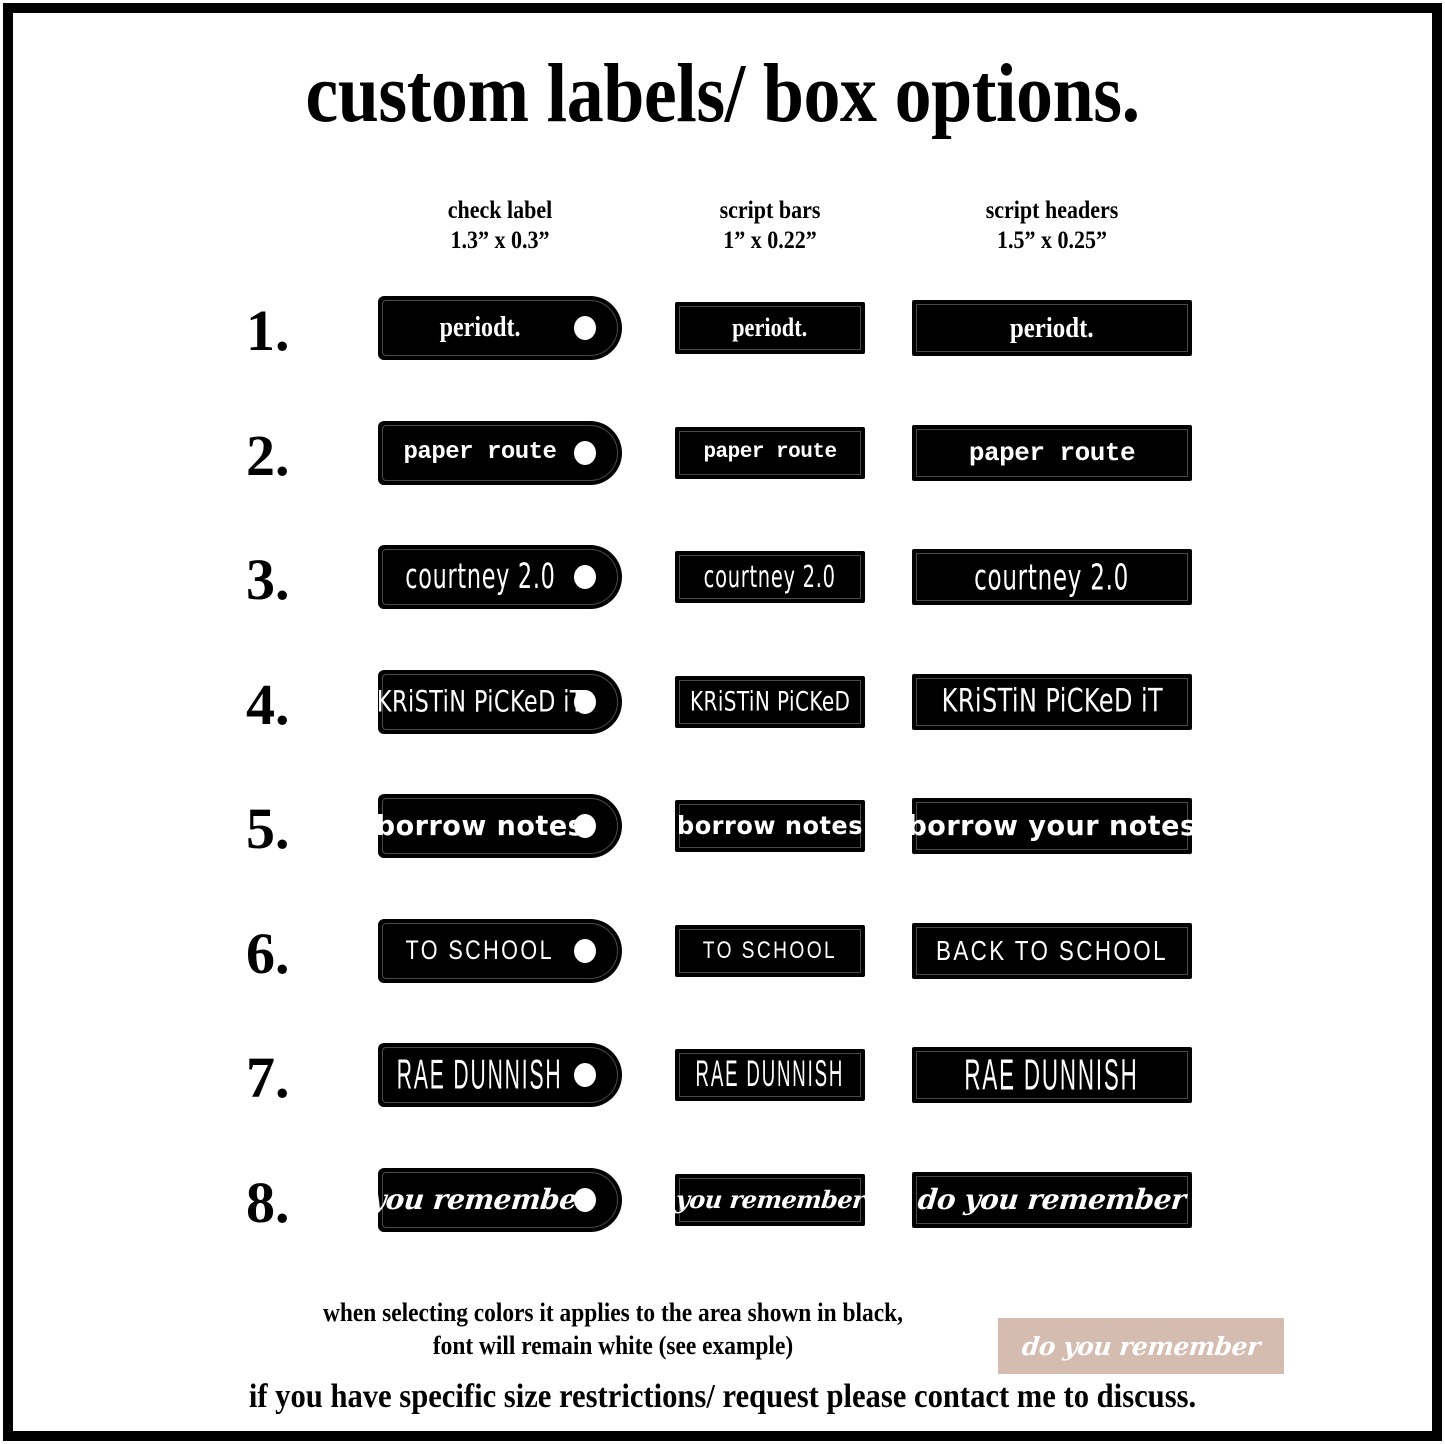  I want to click on column-header-check-label-size: 1.3” x 0.3”, so click(500, 240).